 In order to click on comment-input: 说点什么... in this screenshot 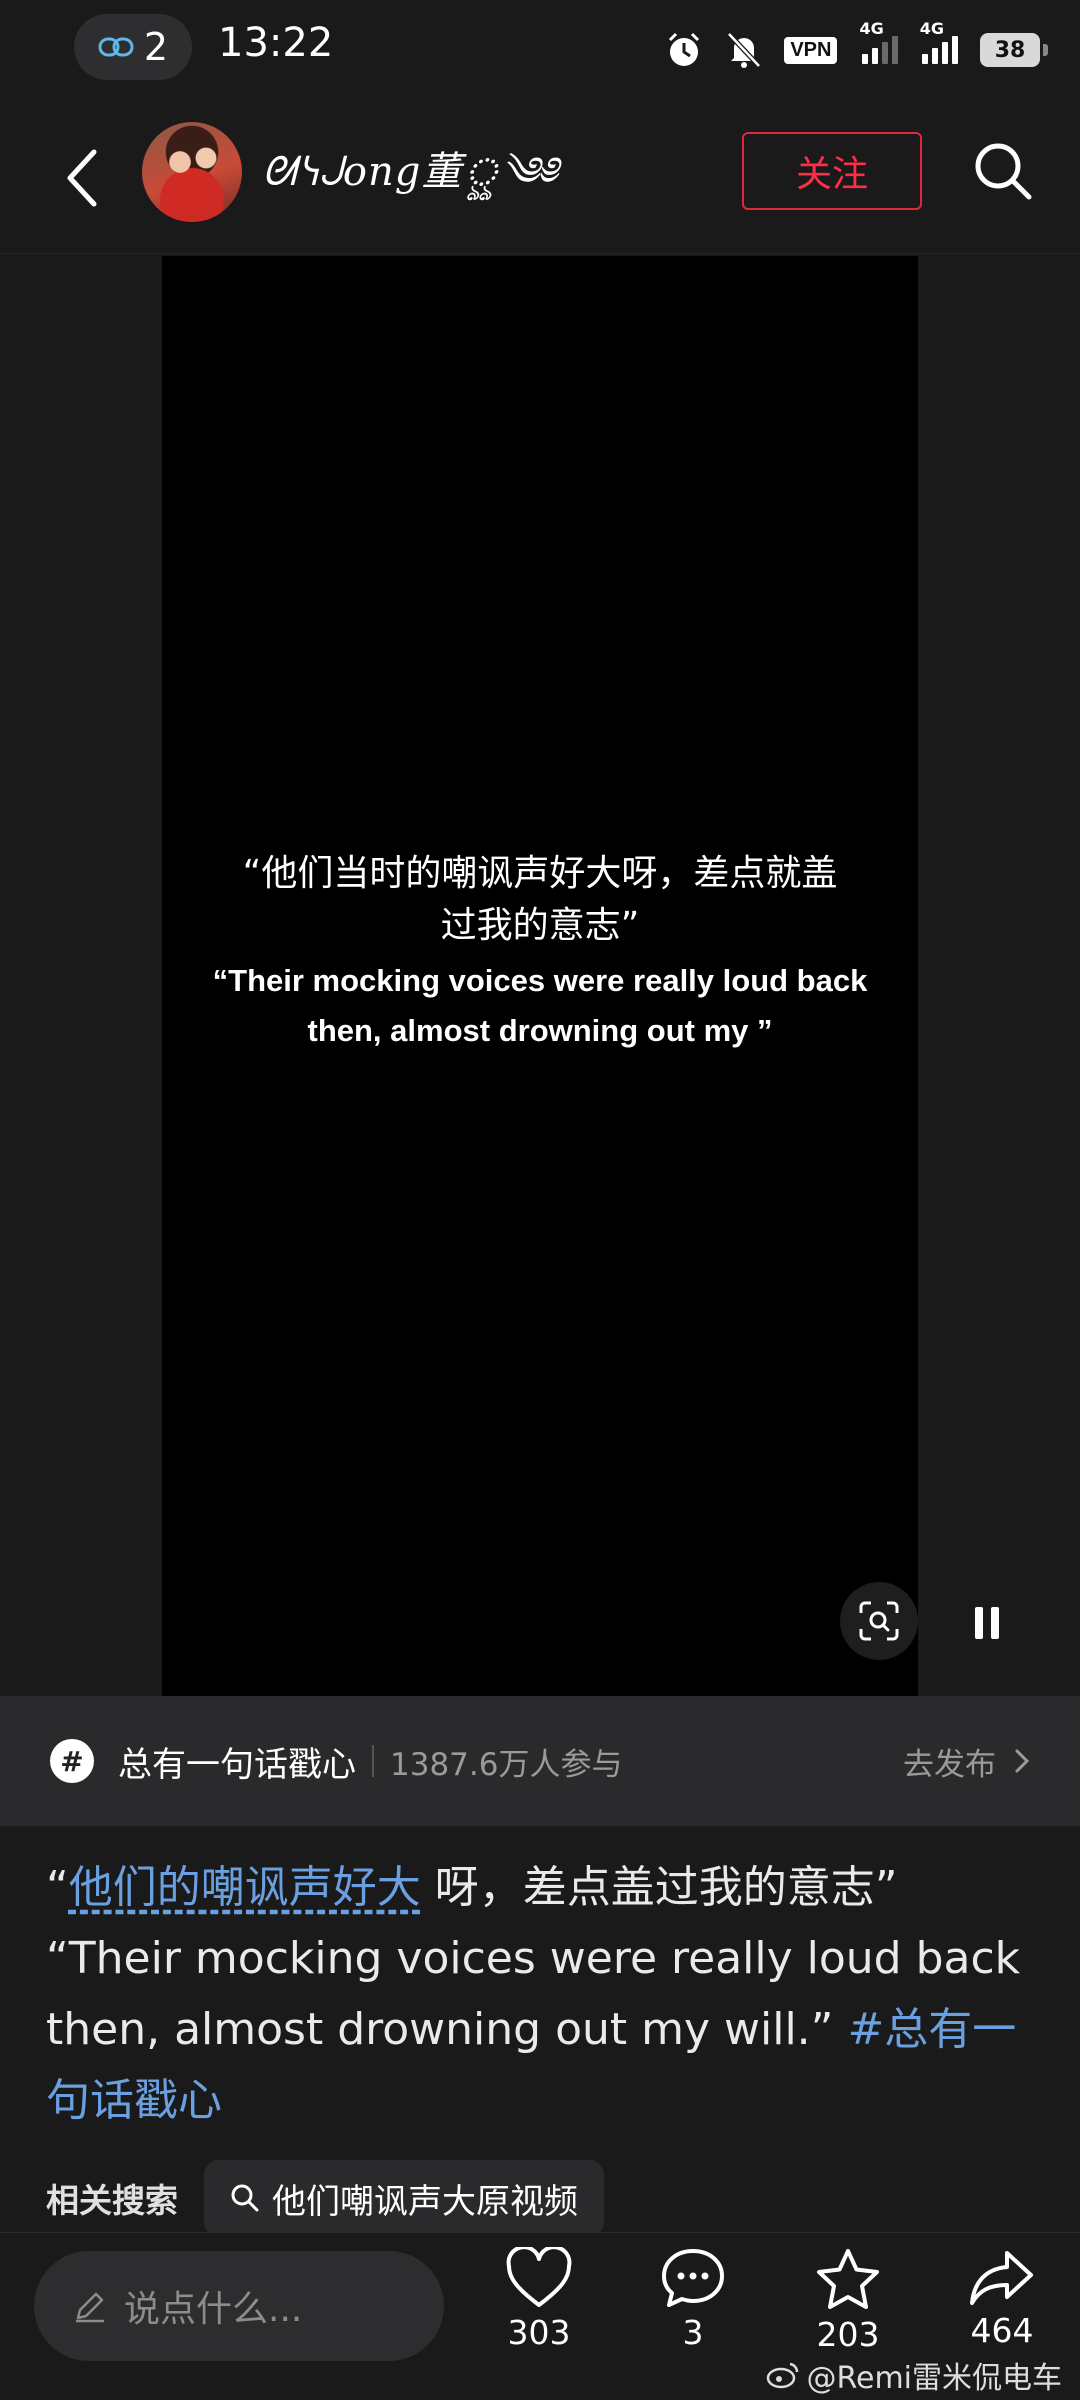, I will do `click(239, 2306)`.